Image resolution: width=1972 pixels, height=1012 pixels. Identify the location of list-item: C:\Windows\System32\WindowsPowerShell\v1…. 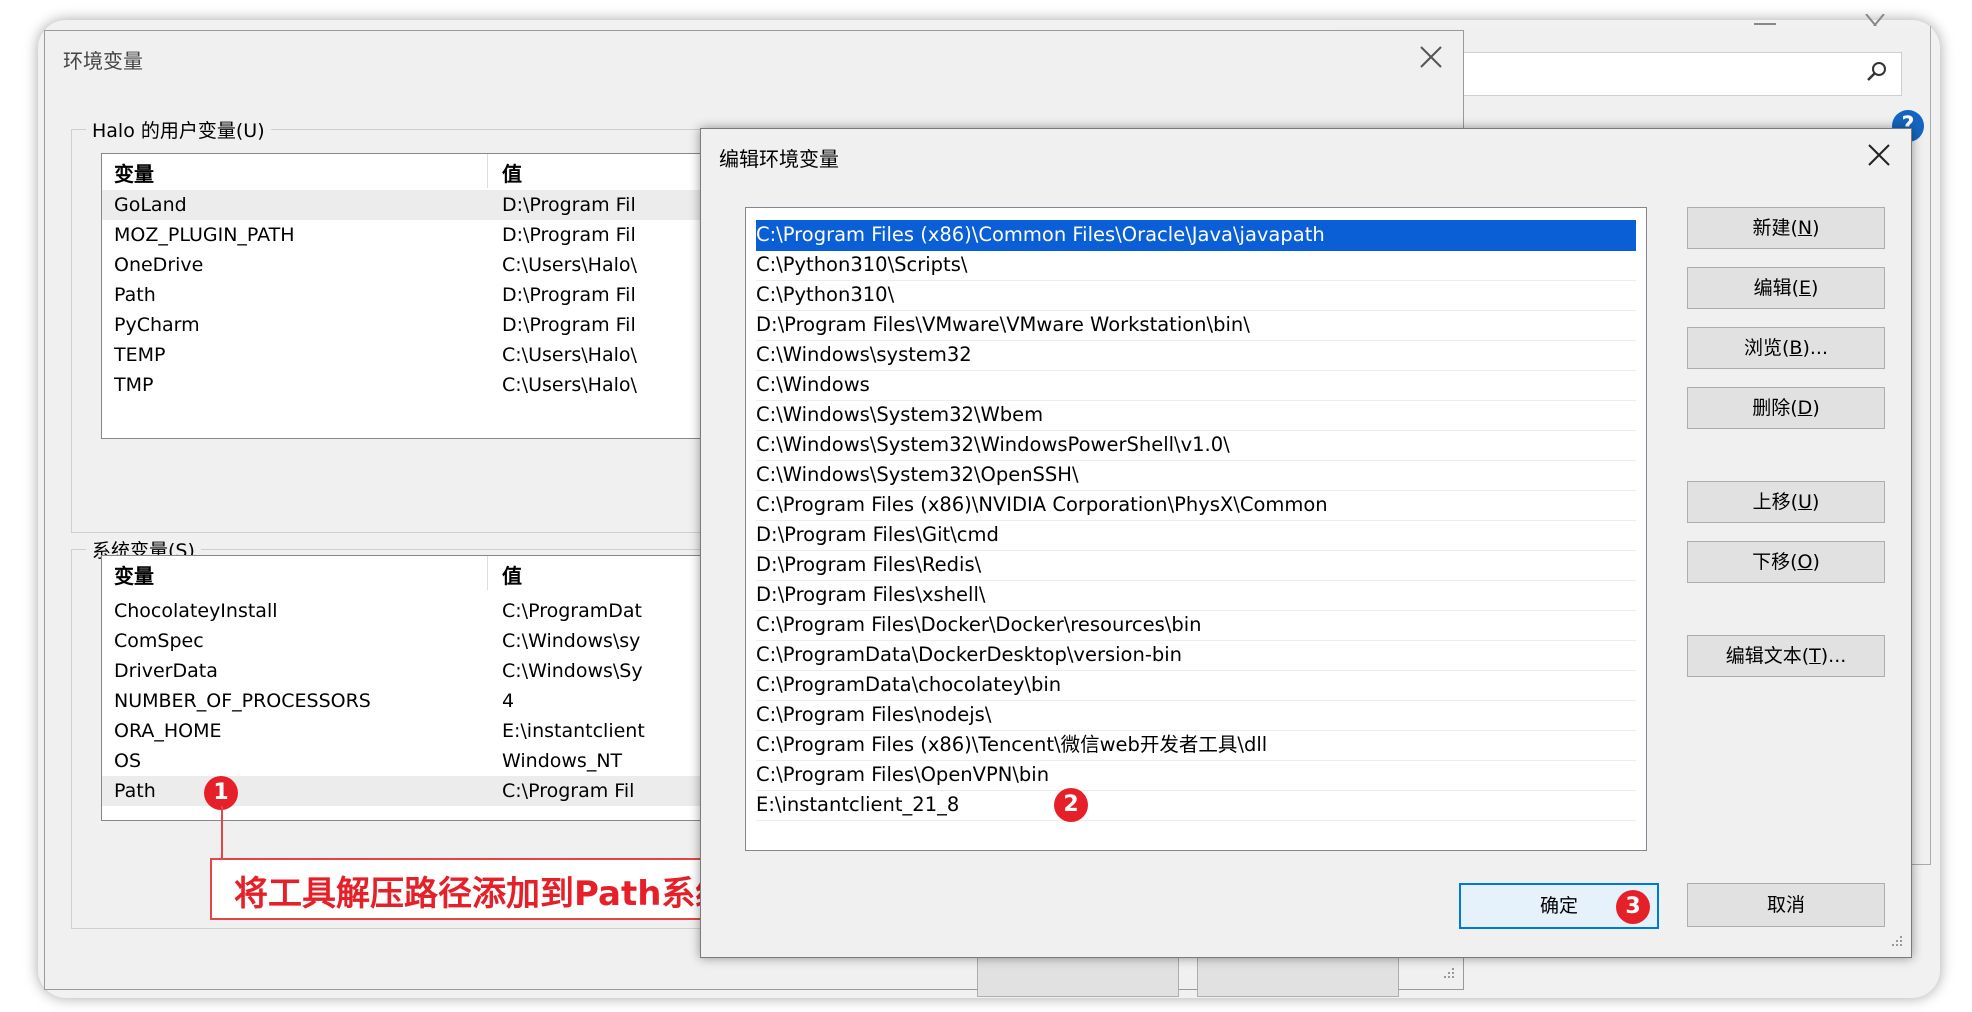
(1196, 445).